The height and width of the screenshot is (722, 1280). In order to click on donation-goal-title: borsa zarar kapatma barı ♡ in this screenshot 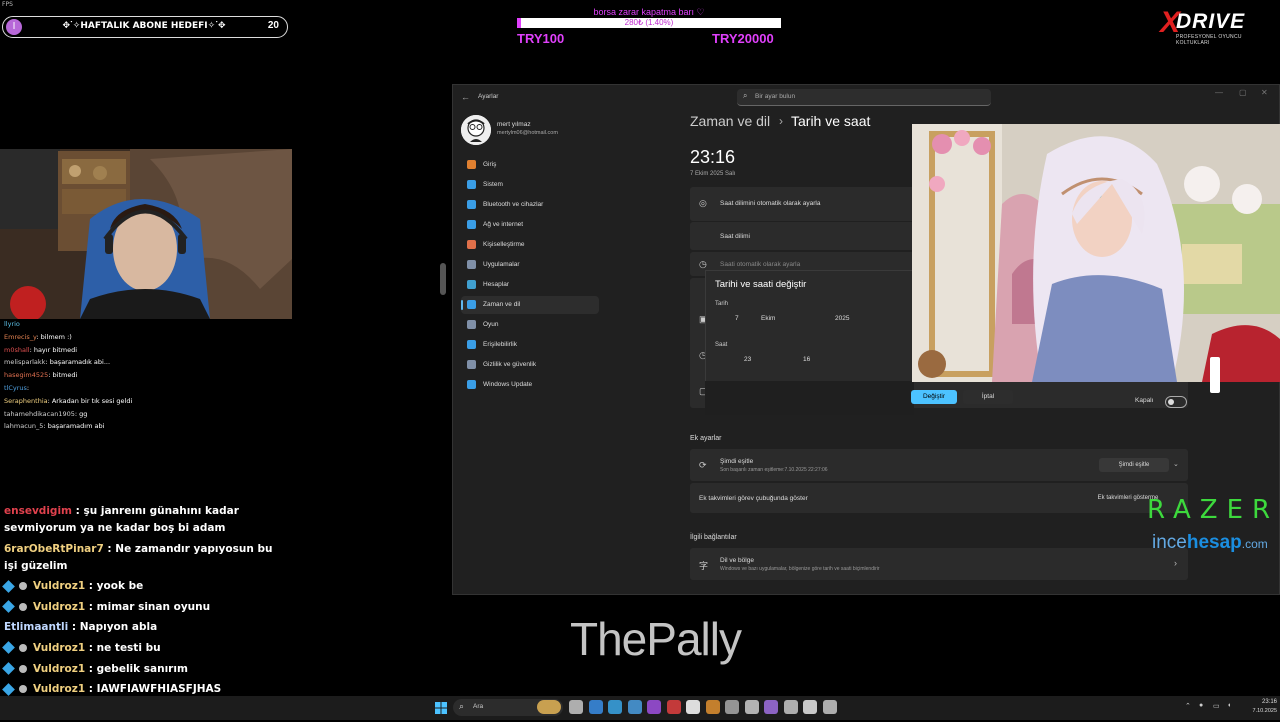, I will do `click(649, 12)`.